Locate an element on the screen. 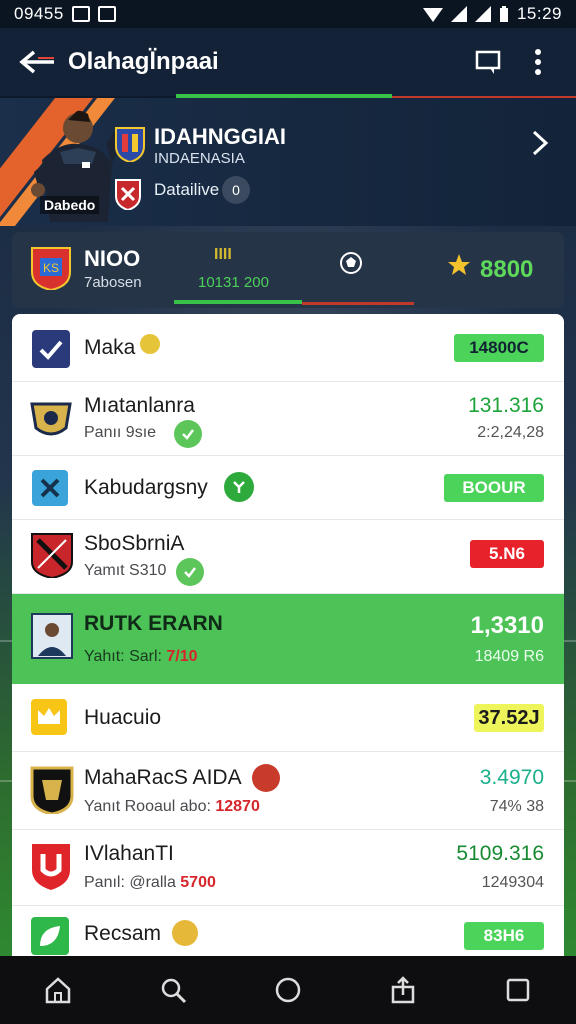 The height and width of the screenshot is (1024, 576). search-icon is located at coordinates (173, 990).